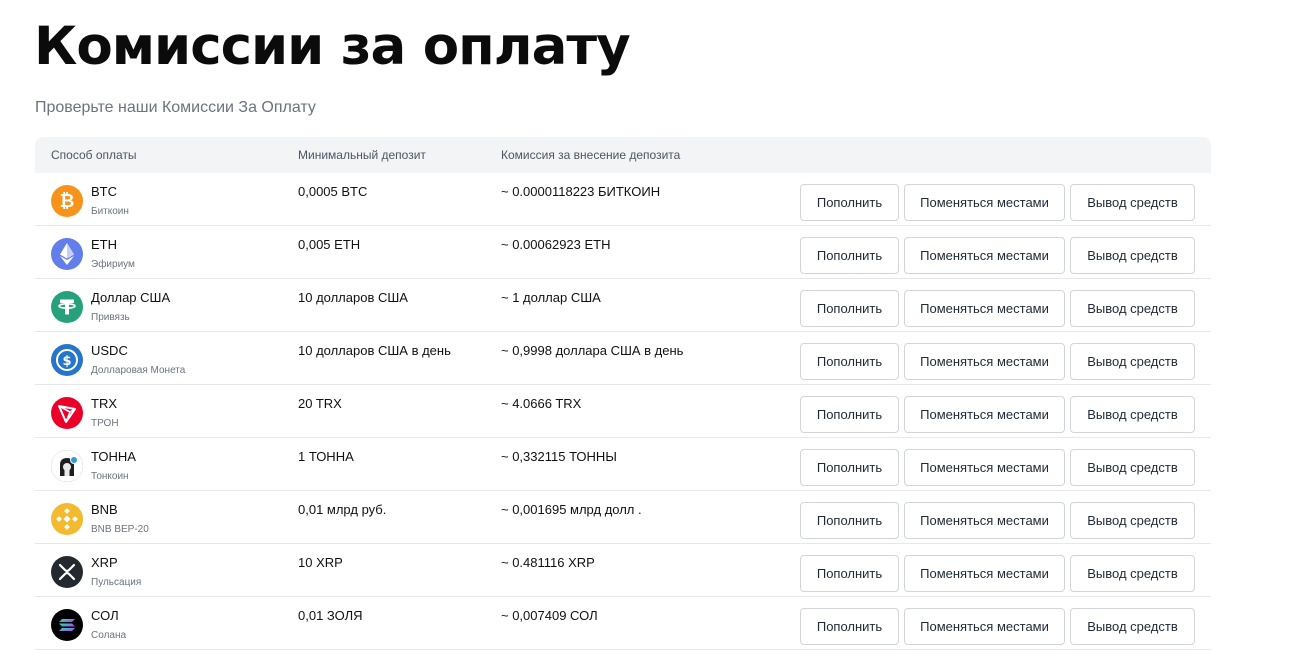 The width and height of the screenshot is (1299, 650). Describe the element at coordinates (326, 456) in the screenshot. I see `min-deposit-value: 1 ТОННА` at that location.